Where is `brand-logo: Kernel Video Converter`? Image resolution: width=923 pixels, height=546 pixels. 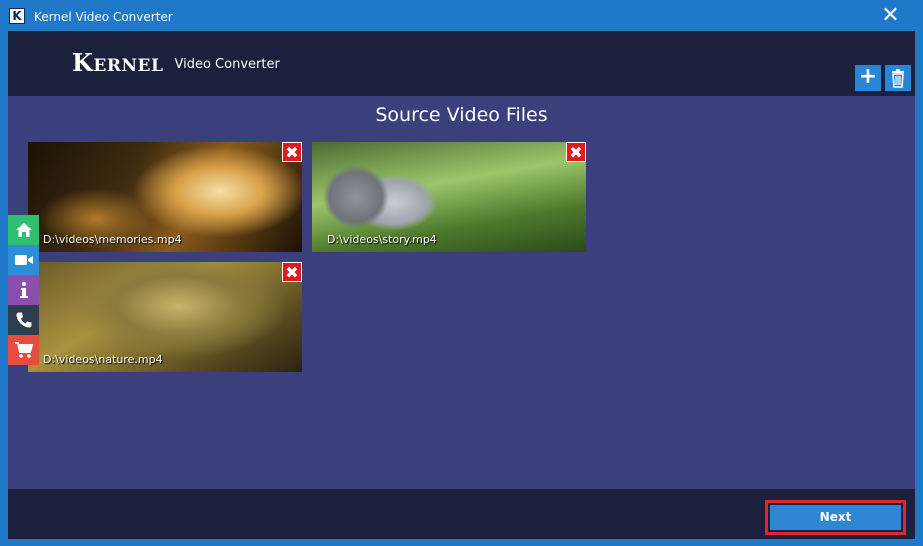 brand-logo: Kernel Video Converter is located at coordinates (176, 62).